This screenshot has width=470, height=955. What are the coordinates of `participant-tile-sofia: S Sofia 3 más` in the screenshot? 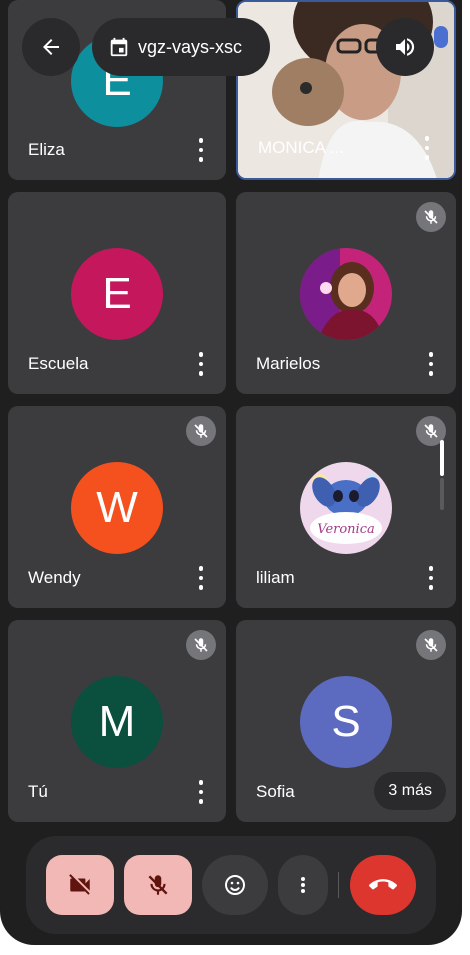 It's located at (346, 721).